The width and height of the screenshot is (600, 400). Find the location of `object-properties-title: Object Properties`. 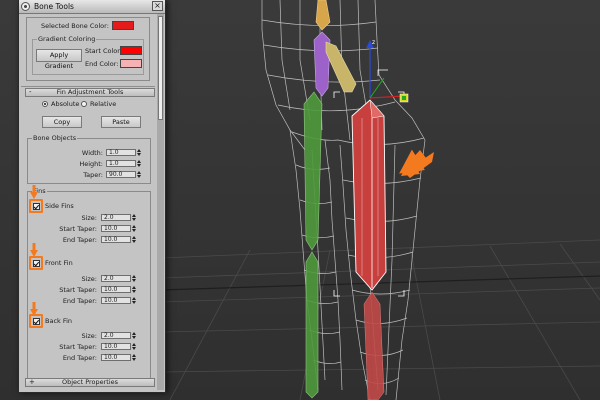

object-properties-title: Object Properties is located at coordinates (90, 382).